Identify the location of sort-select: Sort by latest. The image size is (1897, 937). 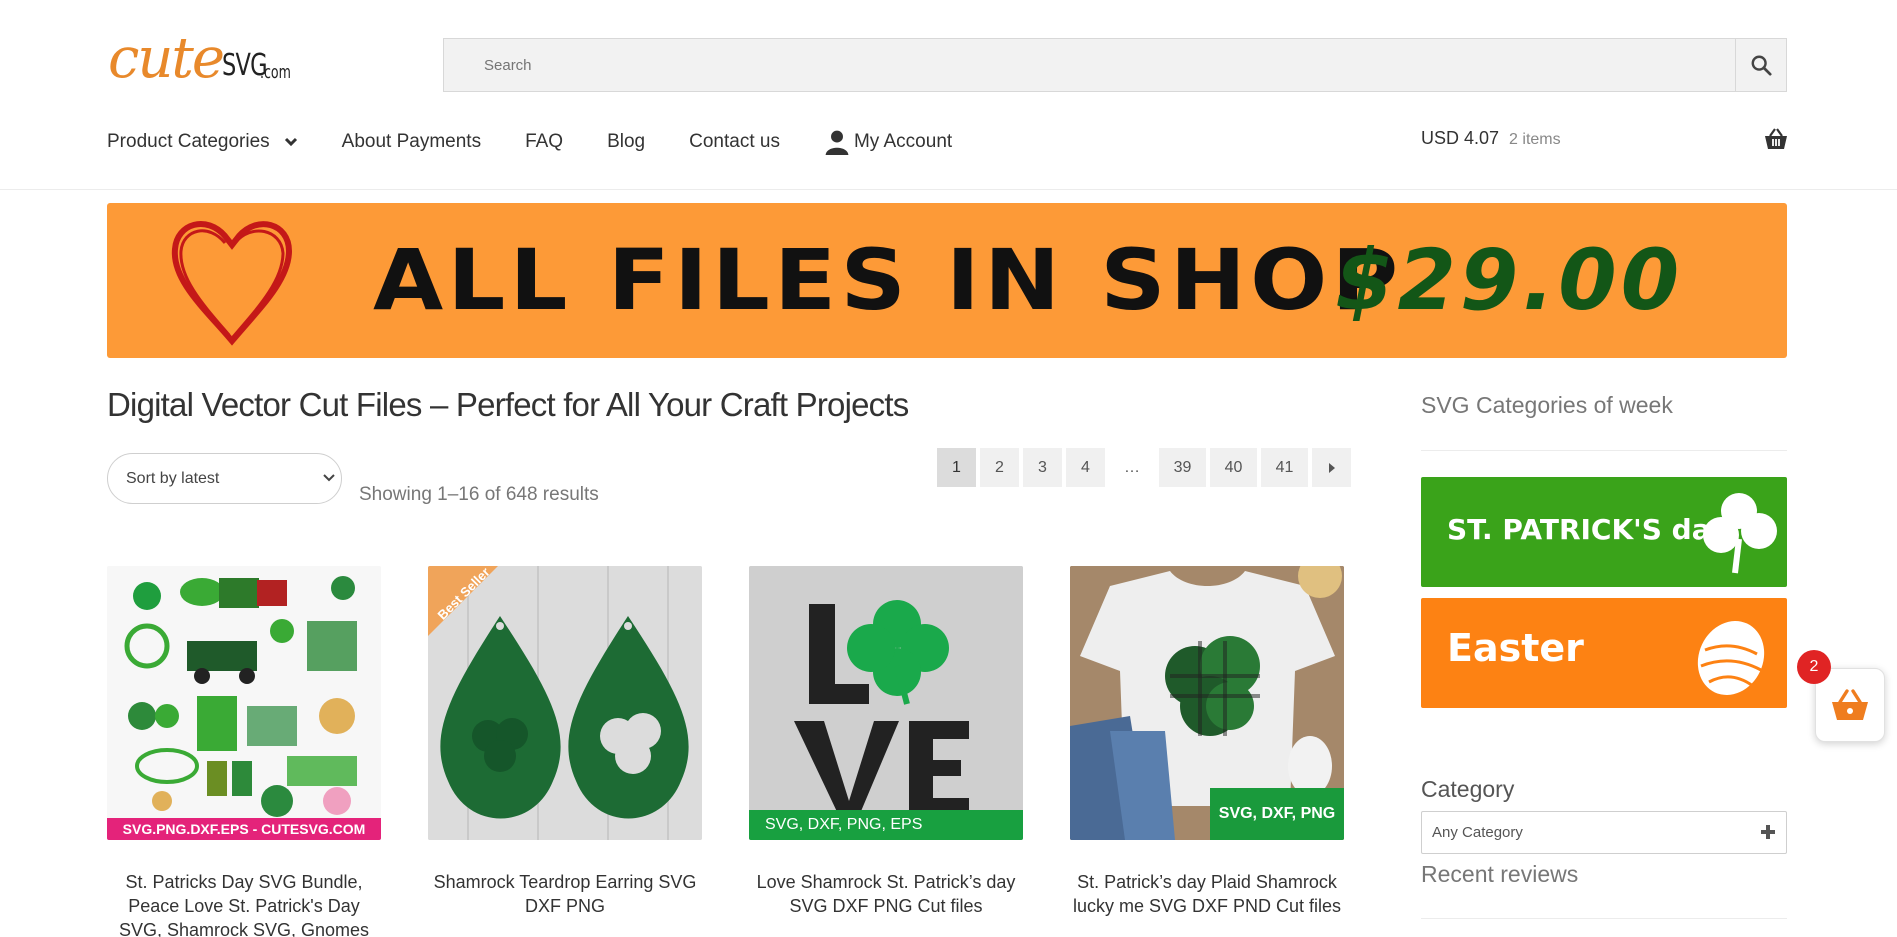
(224, 478).